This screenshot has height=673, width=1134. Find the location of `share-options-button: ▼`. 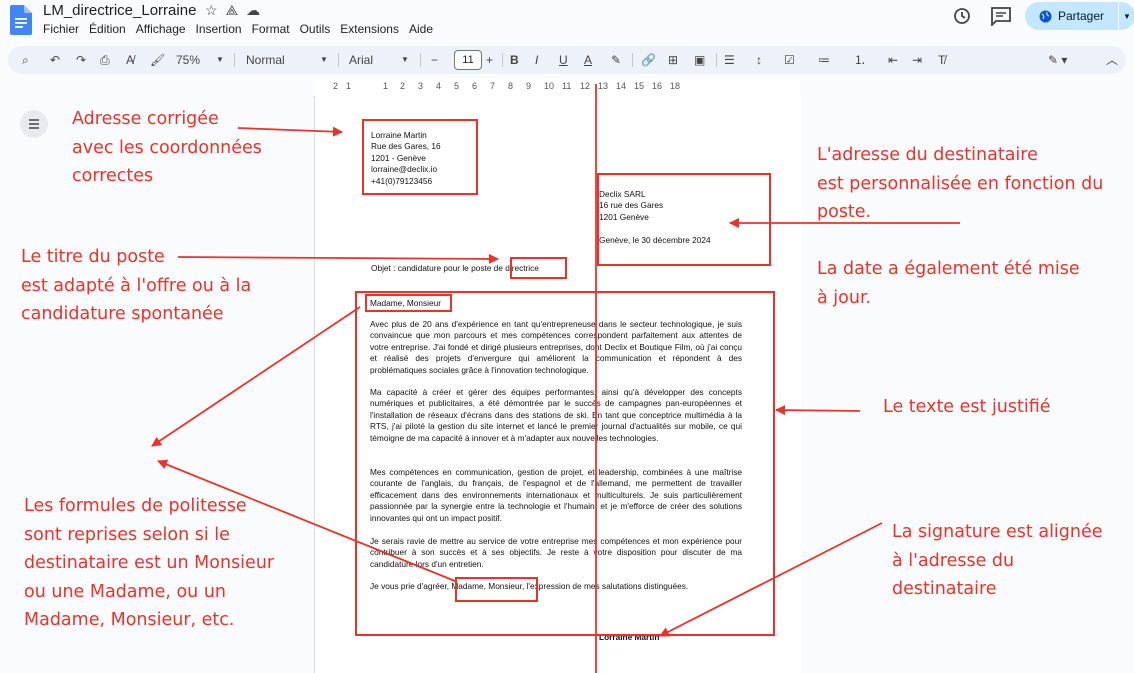

share-options-button: ▼ is located at coordinates (1126, 16).